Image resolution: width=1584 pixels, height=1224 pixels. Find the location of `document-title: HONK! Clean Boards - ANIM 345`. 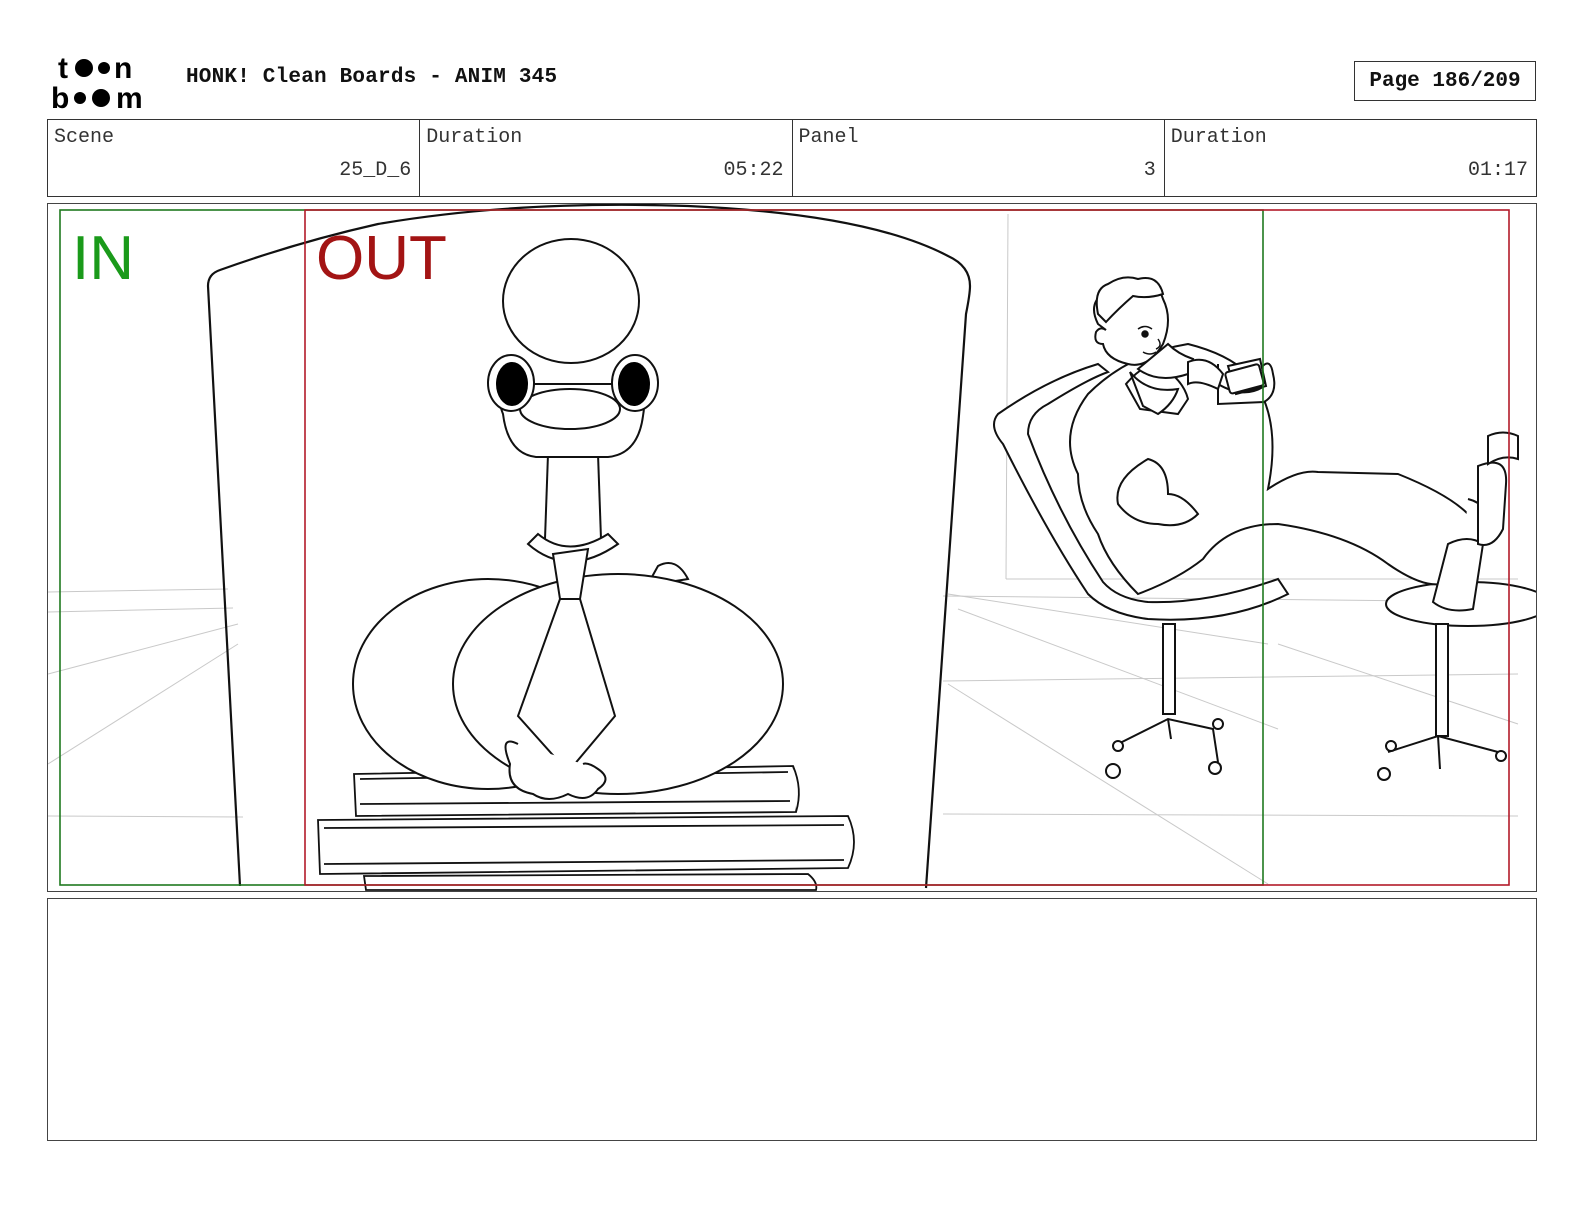

document-title: HONK! Clean Boards - ANIM 345 is located at coordinates (372, 77).